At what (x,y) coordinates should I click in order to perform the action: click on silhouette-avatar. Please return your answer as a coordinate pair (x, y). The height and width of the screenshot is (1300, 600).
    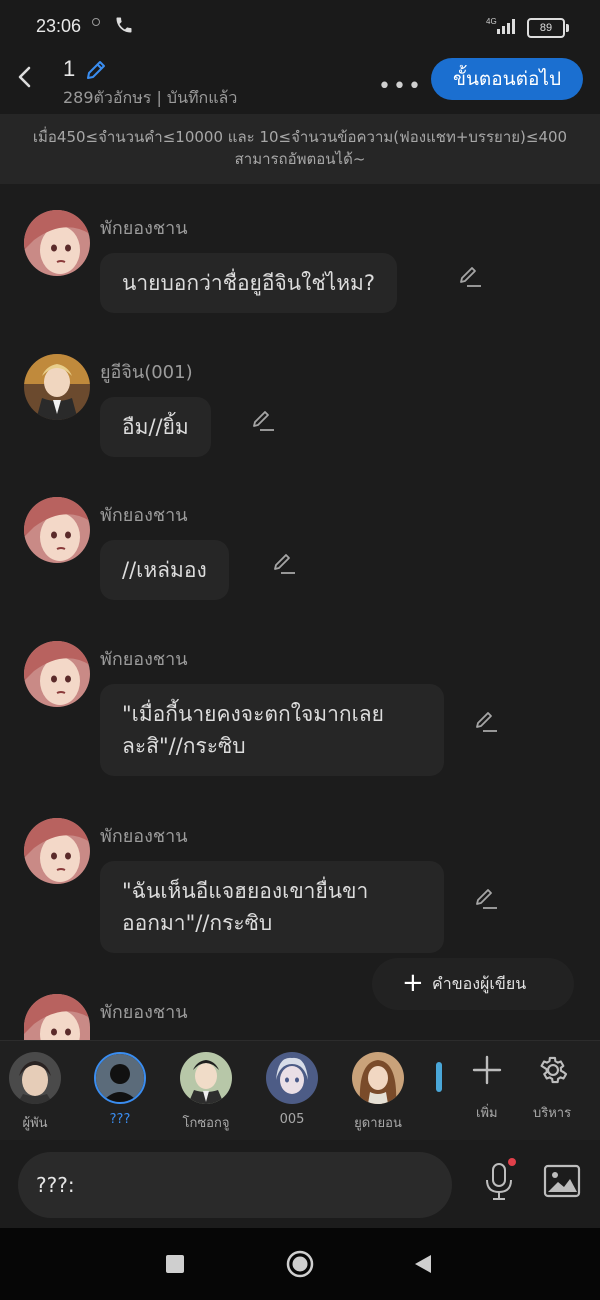
    Looking at the image, I should click on (120, 1078).